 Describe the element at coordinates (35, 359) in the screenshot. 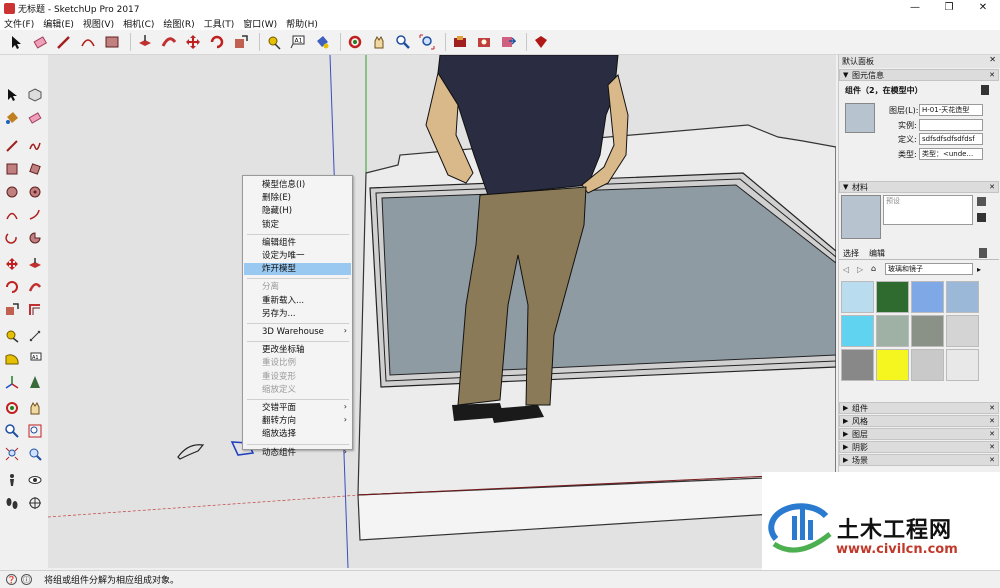

I see `text-tool-icon: A1` at that location.